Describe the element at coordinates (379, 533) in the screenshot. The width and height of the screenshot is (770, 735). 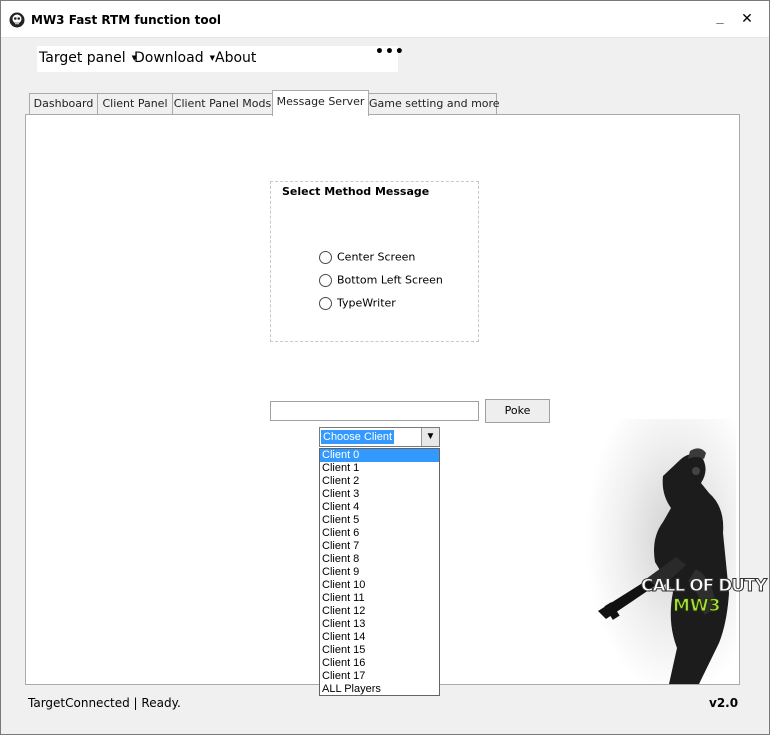
I see `dropdown-option: Client 6` at that location.